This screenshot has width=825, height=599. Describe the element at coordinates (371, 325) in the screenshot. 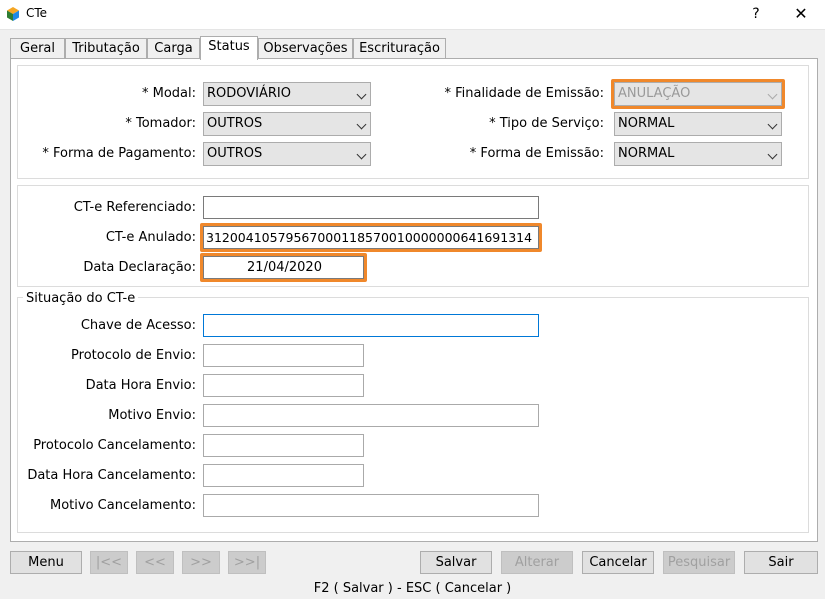

I see `chave-acesso-input` at that location.